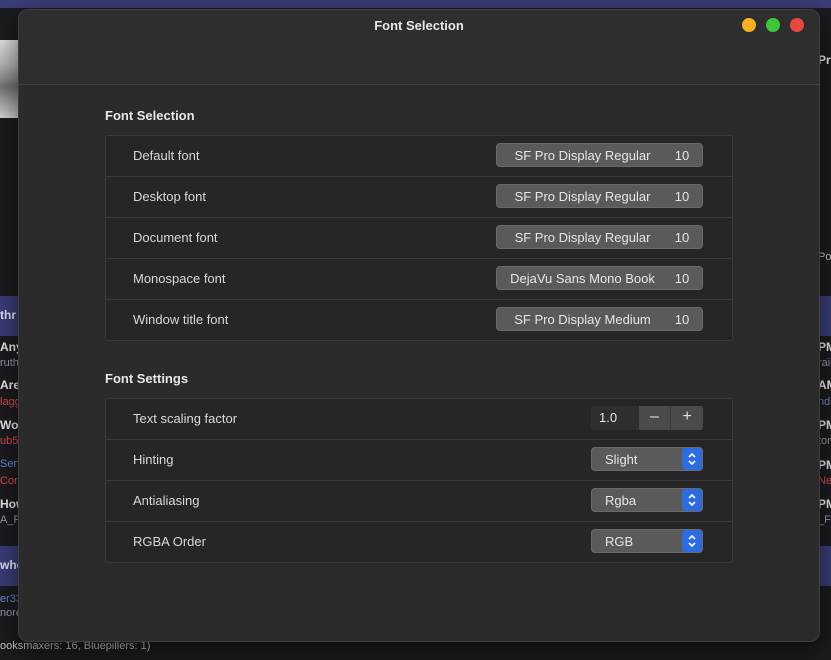  What do you see at coordinates (647, 541) in the screenshot?
I see `rgba-order-dropdown: RGB` at bounding box center [647, 541].